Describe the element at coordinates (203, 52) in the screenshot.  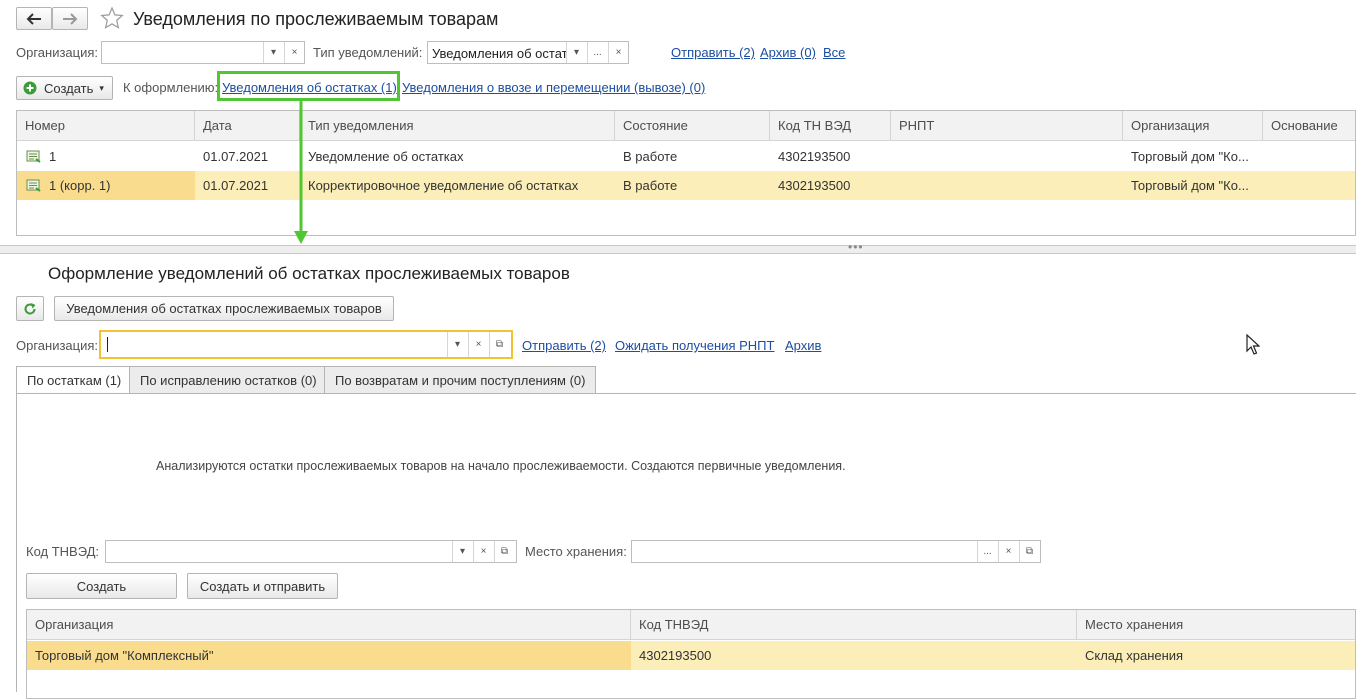
I see `org-filter-field: ▾ ×` at that location.